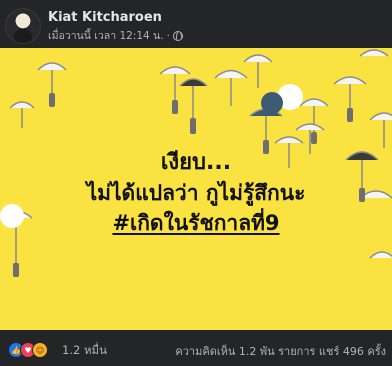 The width and height of the screenshot is (392, 366). I want to click on caption-hashtag: #เกิดในรัชกาลที่9, so click(196, 223).